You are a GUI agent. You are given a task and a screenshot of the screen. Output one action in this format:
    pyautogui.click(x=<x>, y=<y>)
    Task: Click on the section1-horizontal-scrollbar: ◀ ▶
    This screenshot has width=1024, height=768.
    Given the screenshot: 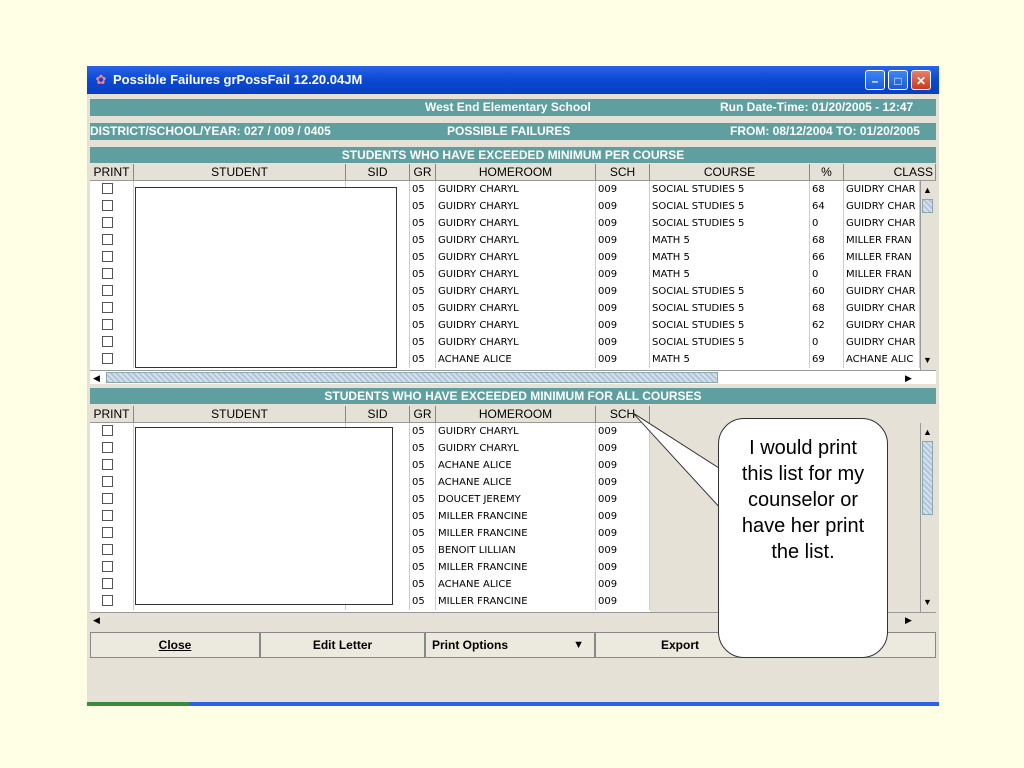 What is the action you would take?
    pyautogui.click(x=513, y=377)
    